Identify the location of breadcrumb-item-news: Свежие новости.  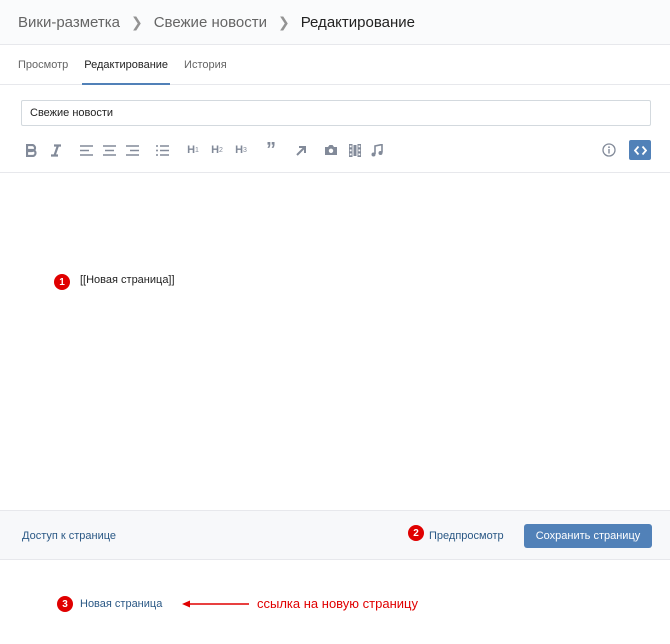
(210, 22).